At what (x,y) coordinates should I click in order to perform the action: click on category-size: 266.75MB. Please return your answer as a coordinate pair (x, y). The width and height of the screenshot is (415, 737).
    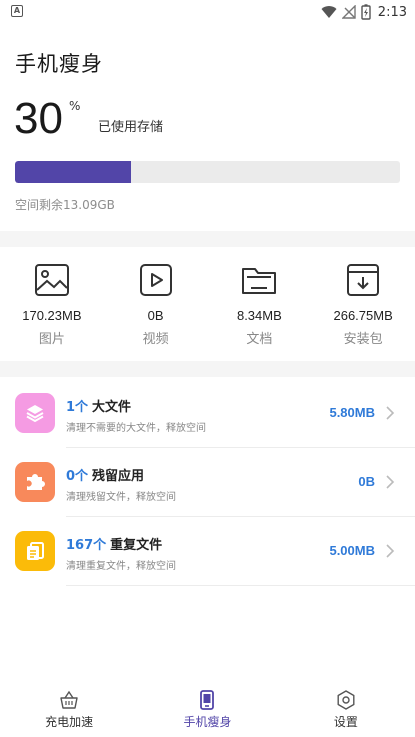
    Looking at the image, I should click on (363, 315).